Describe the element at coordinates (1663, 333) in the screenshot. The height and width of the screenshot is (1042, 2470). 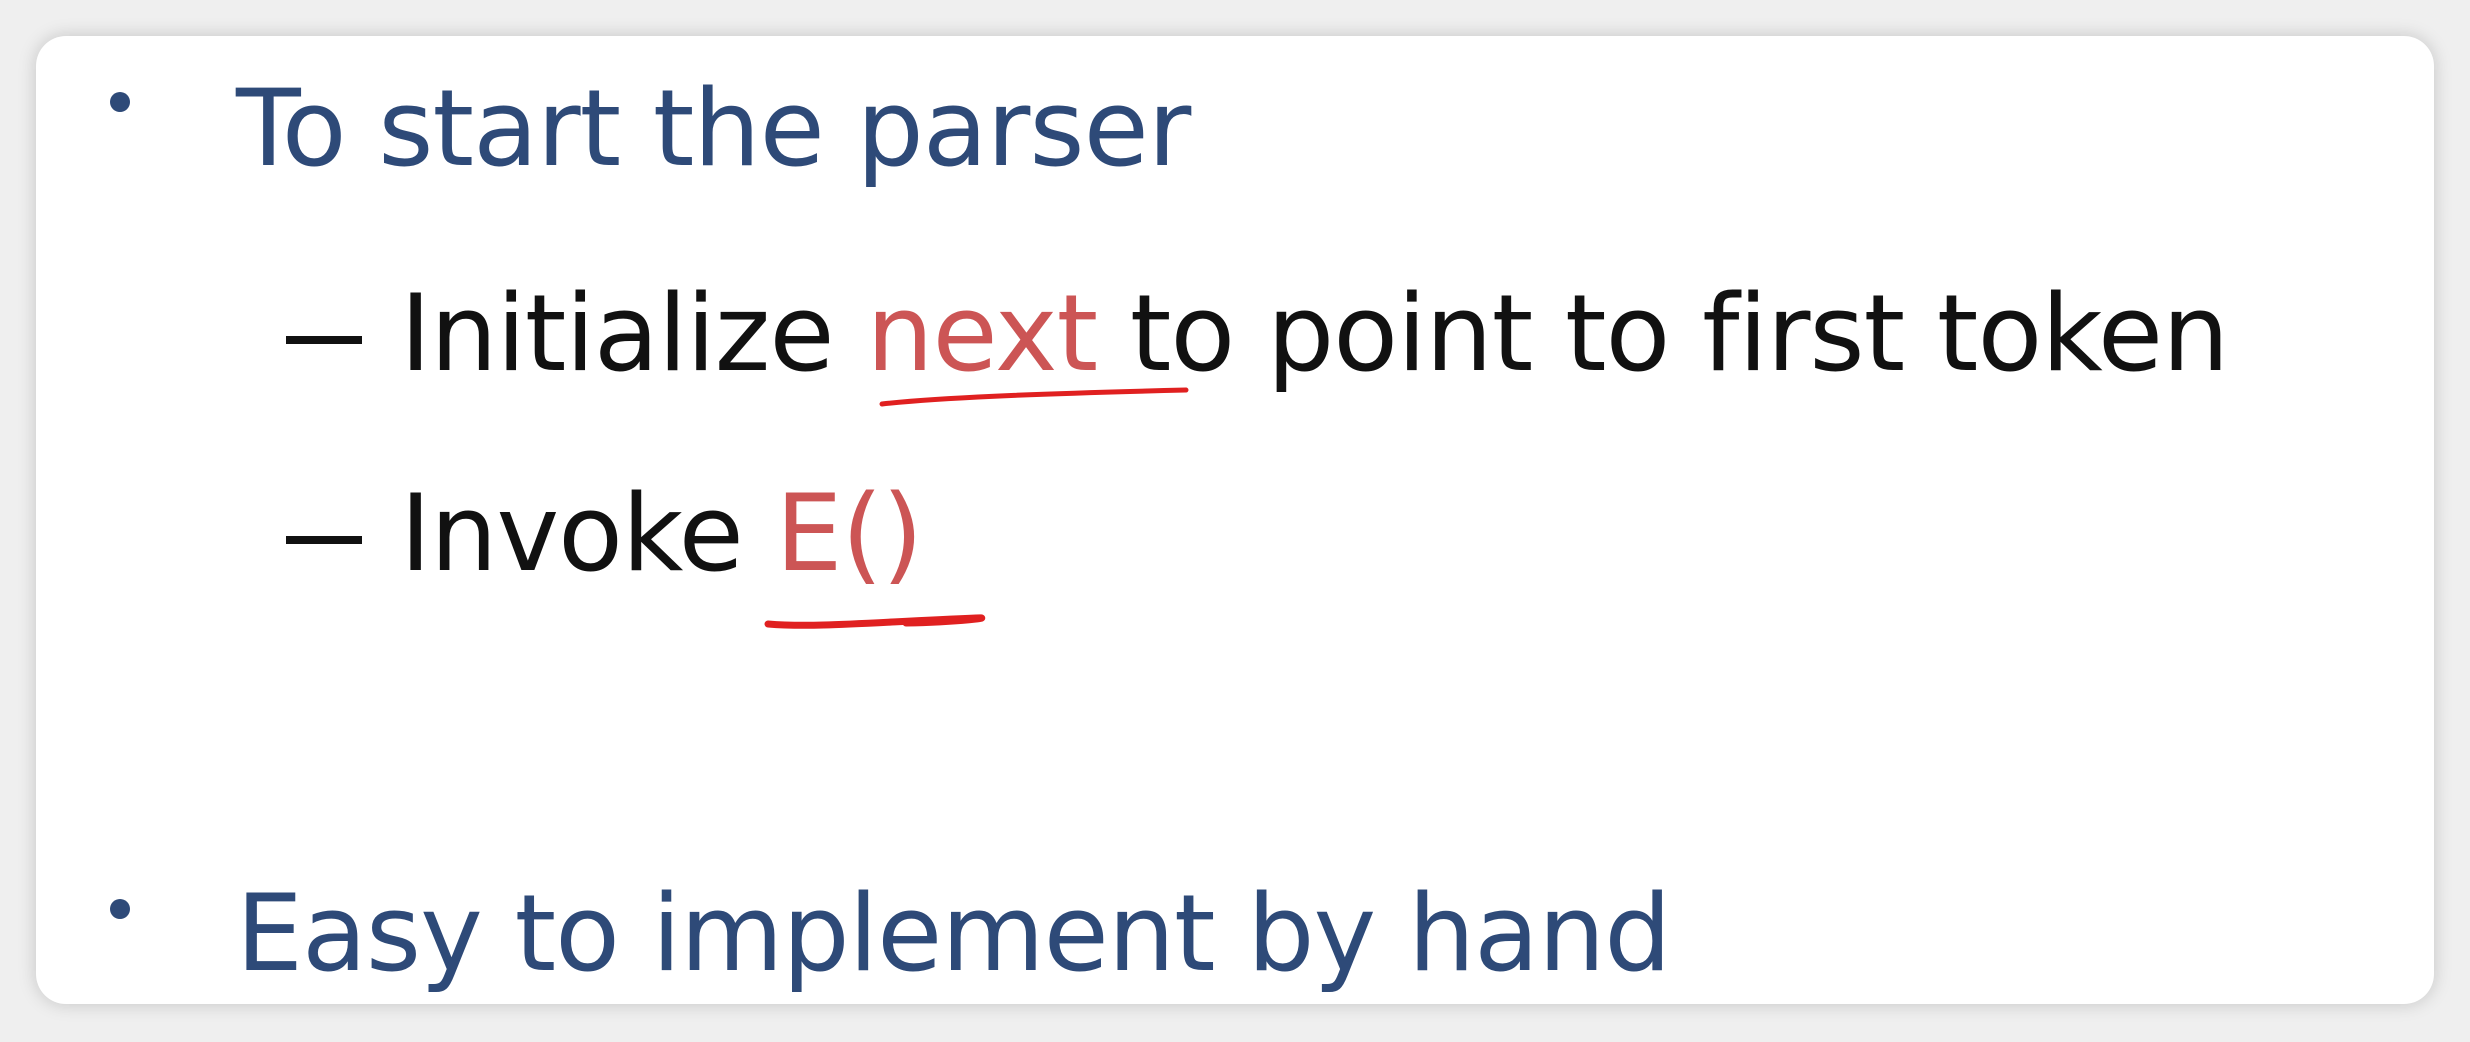
I see `sub-item-1-suffix: to point to first token` at that location.